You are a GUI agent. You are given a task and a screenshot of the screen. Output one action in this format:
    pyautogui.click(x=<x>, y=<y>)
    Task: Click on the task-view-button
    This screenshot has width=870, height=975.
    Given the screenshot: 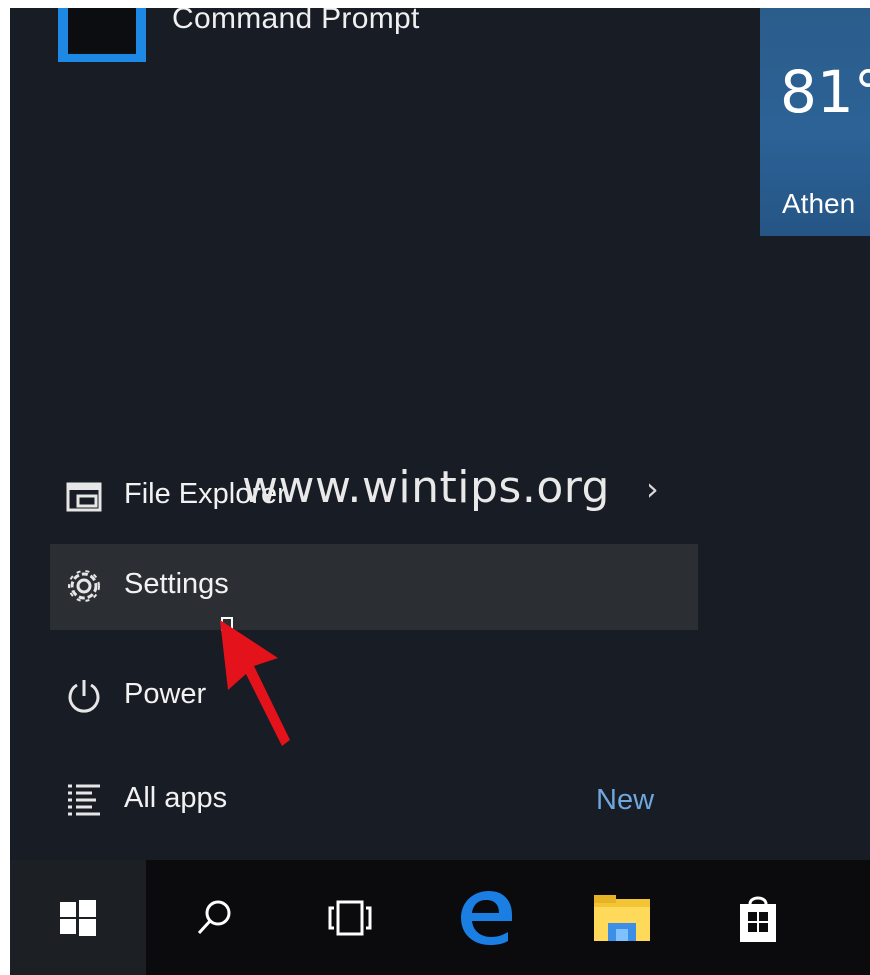 What is the action you would take?
    pyautogui.click(x=350, y=917)
    